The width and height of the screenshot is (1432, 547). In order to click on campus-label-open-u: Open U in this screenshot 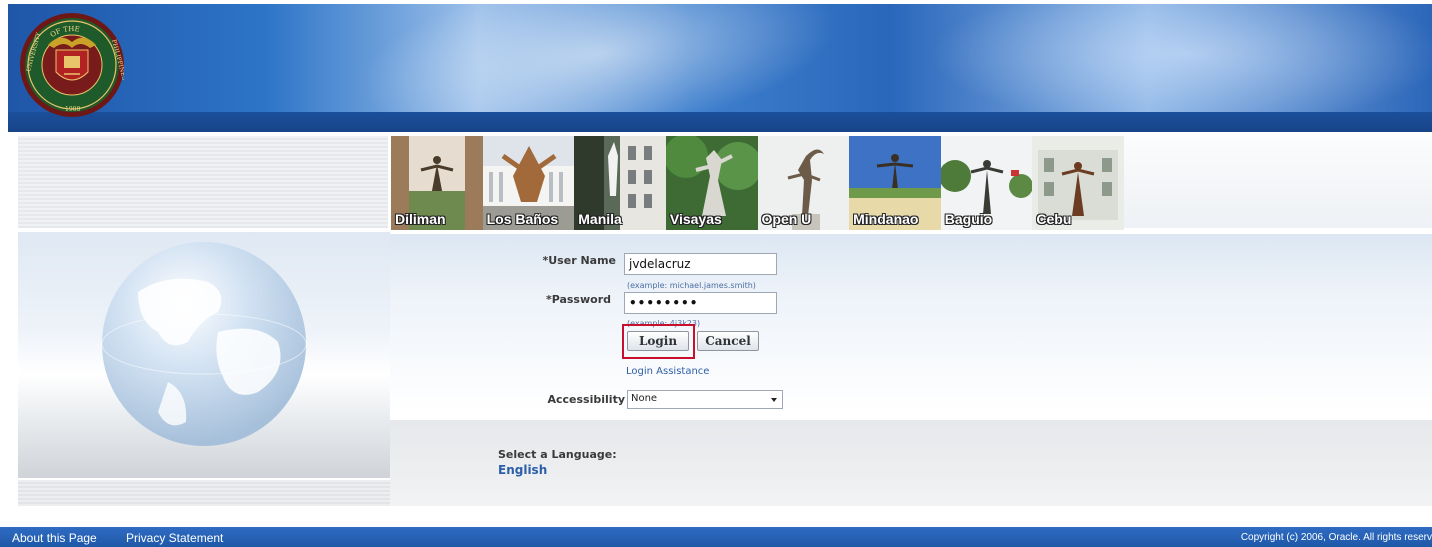, I will do `click(786, 219)`.